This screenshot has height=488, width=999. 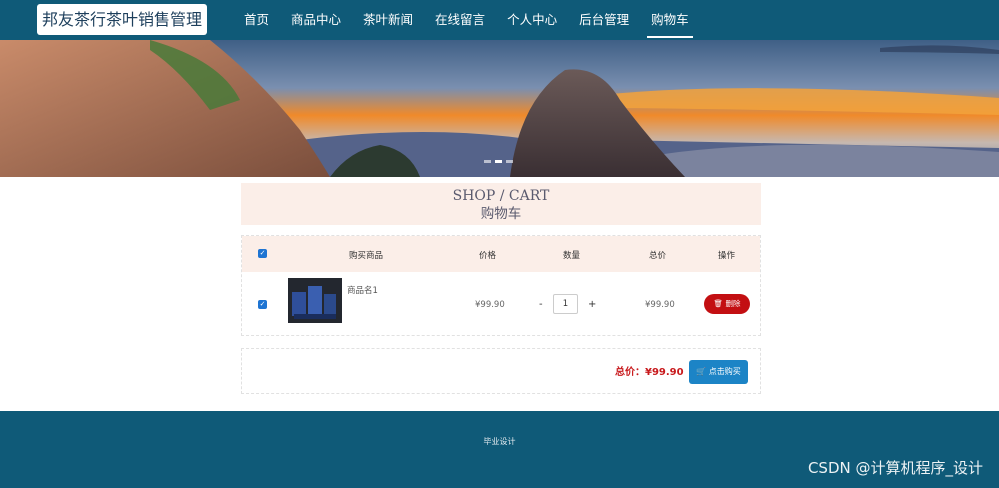 I want to click on col-subtotal: 总价, so click(x=658, y=256).